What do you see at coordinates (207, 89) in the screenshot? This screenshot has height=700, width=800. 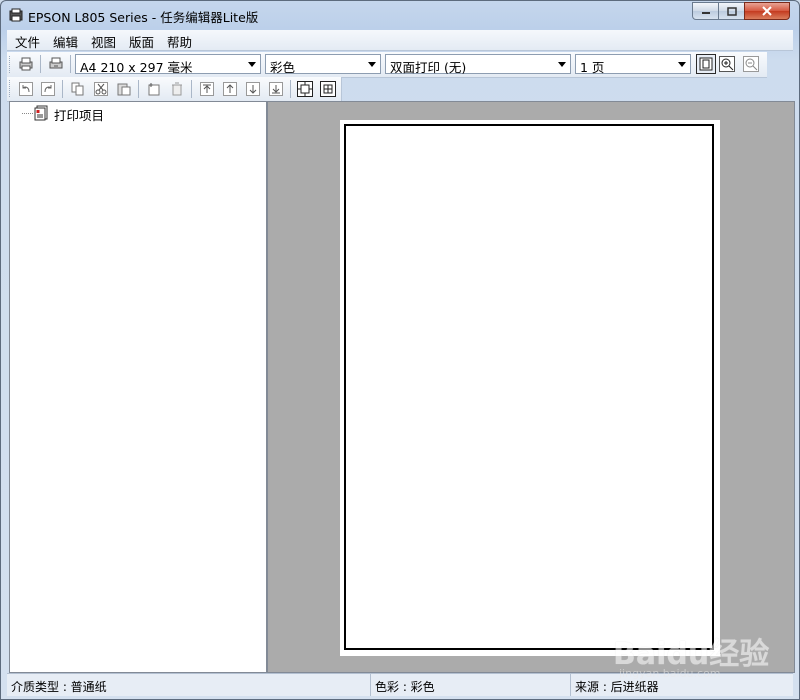 I see `move-top-icon` at bounding box center [207, 89].